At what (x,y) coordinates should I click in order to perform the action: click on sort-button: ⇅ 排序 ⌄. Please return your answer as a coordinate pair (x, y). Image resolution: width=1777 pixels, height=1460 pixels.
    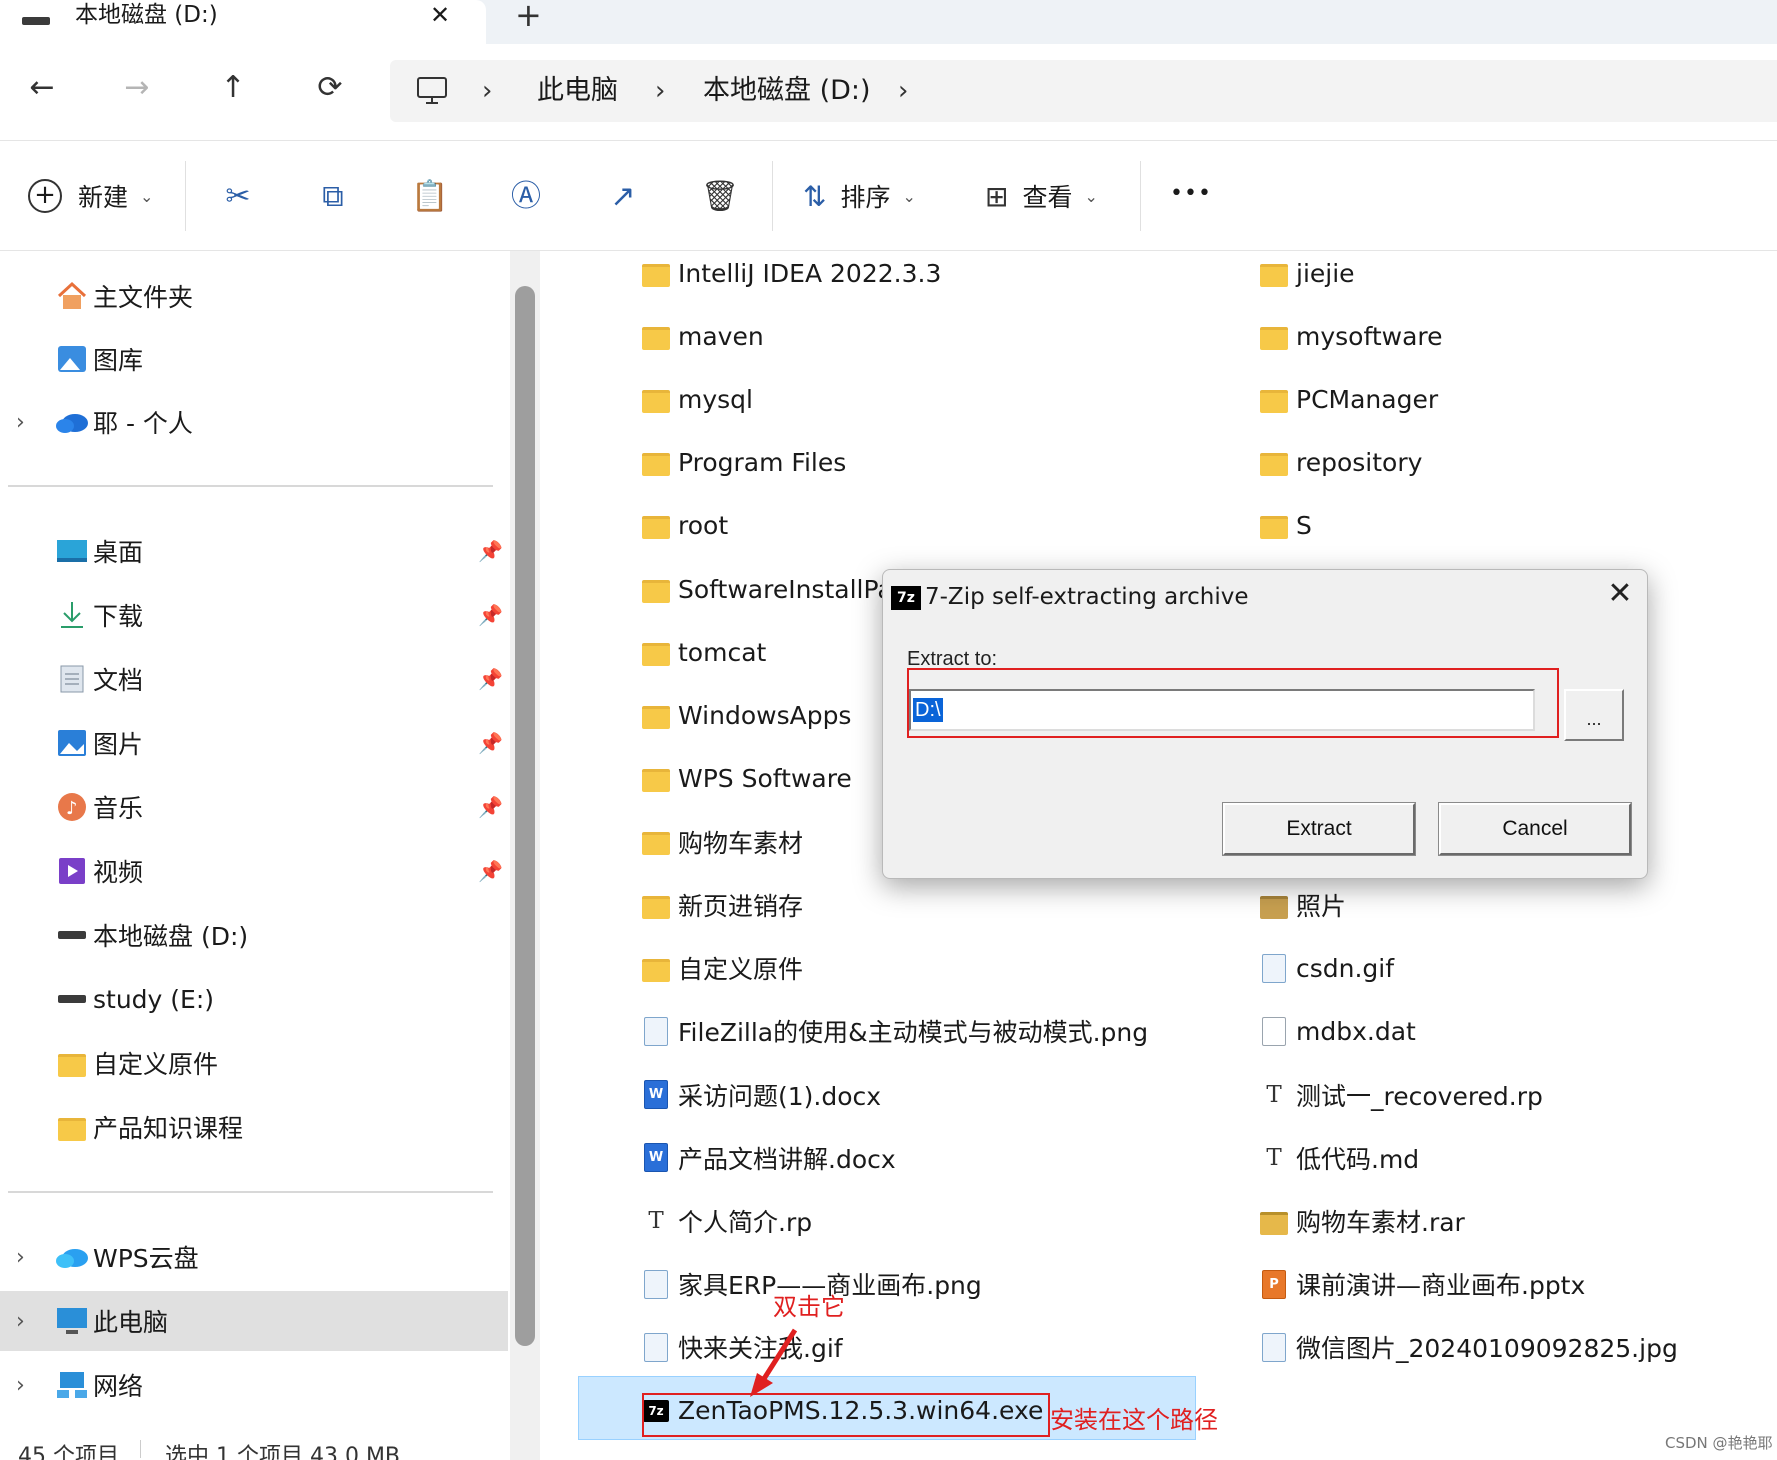
    Looking at the image, I should click on (859, 196).